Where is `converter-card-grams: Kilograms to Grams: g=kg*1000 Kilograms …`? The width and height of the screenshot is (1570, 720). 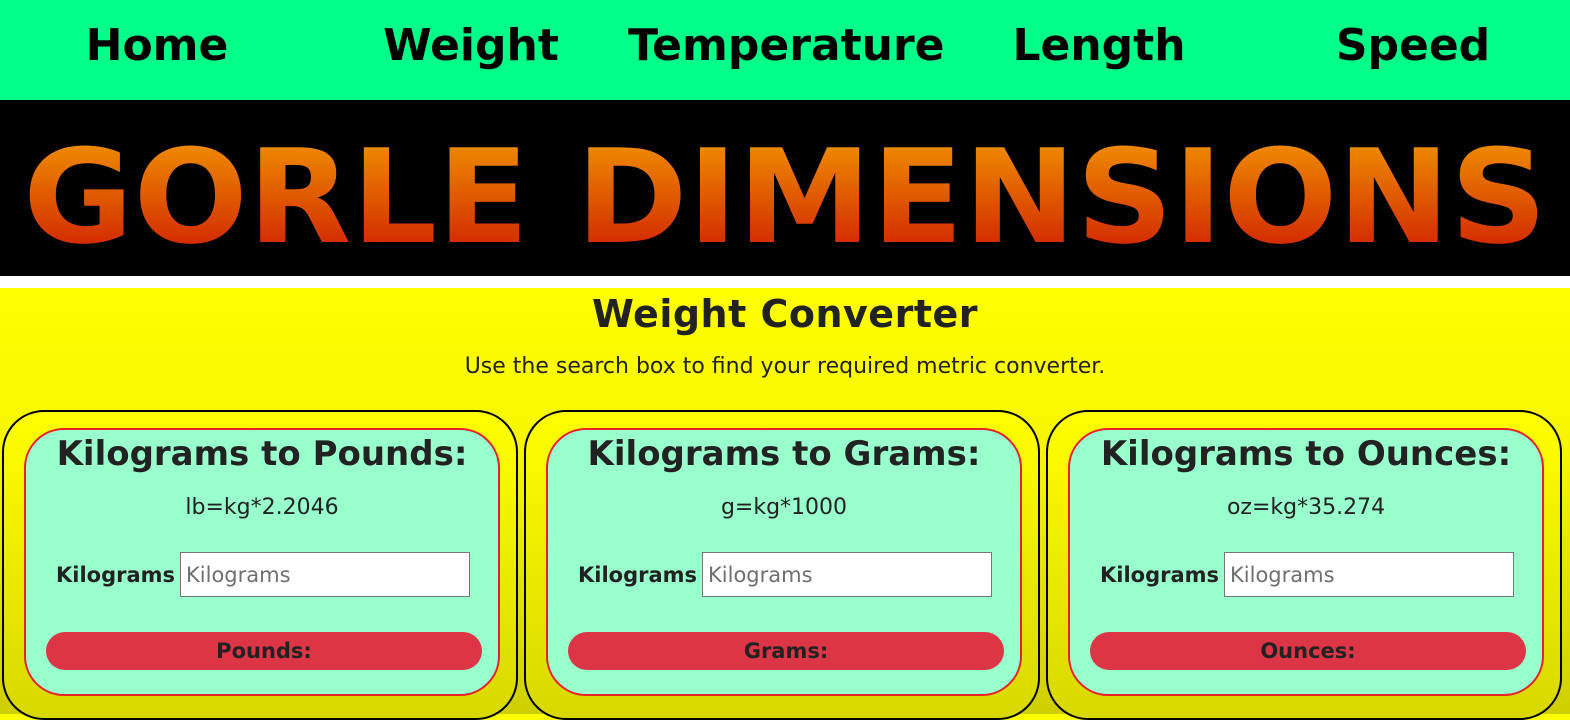 converter-card-grams: Kilograms to Grams: g=kg*1000 Kilograms … is located at coordinates (782, 565).